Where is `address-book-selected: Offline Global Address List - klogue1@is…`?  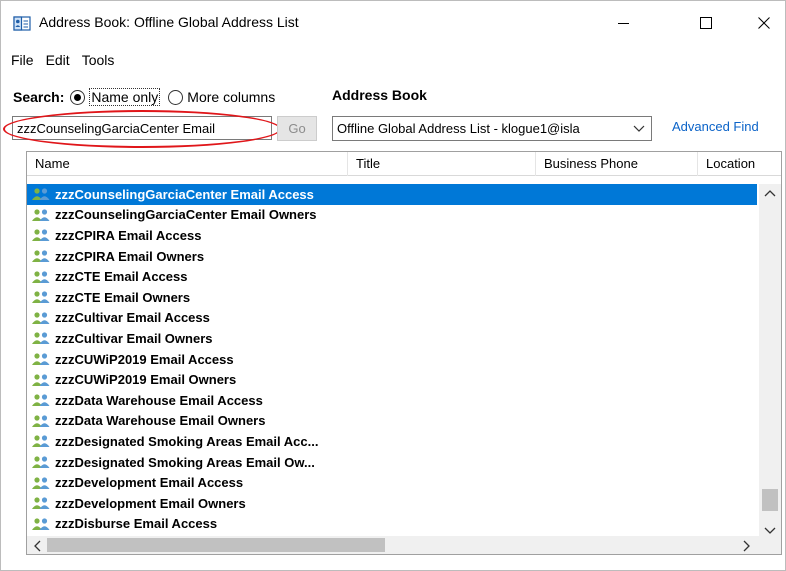
address-book-selected: Offline Global Address List - klogue1@is… is located at coordinates (458, 128).